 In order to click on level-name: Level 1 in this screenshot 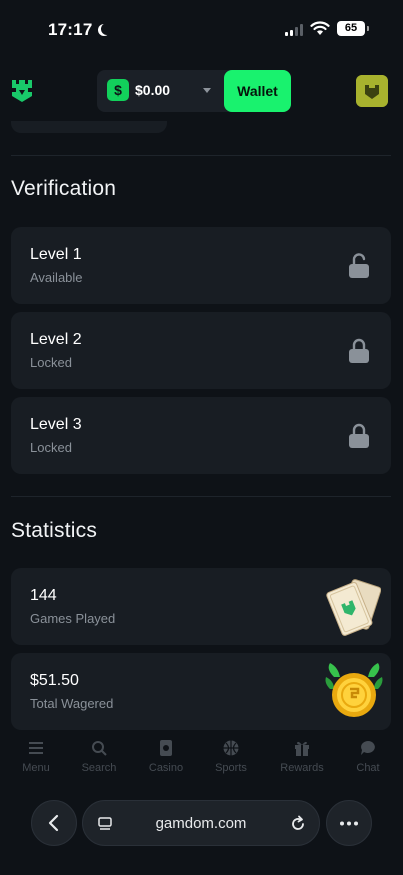, I will do `click(56, 254)`.